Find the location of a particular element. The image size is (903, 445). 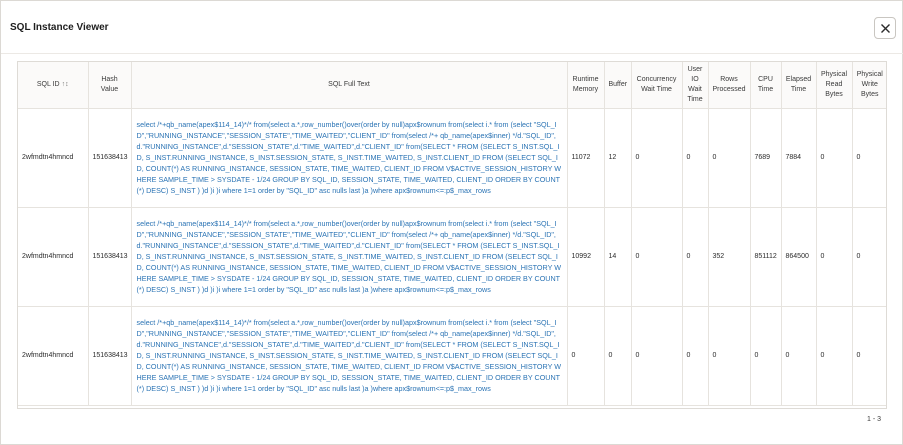

column-header-cpu-time: CPU Time is located at coordinates (766, 85).